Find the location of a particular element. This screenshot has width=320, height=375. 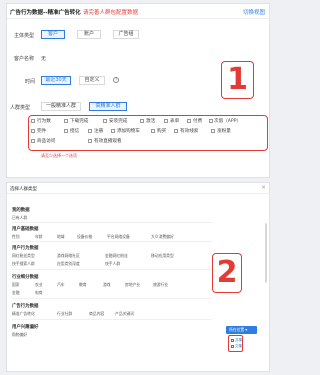

panel-header: 广告行为数据--精准广告转化 请完善人群包配置数据 切换视图 is located at coordinates (138, 11).